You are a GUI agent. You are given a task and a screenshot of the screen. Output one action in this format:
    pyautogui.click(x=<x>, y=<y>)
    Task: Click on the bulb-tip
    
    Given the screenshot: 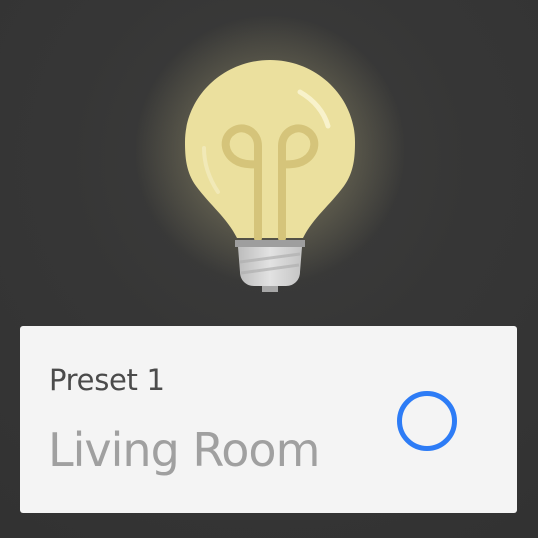 What is the action you would take?
    pyautogui.click(x=270, y=289)
    